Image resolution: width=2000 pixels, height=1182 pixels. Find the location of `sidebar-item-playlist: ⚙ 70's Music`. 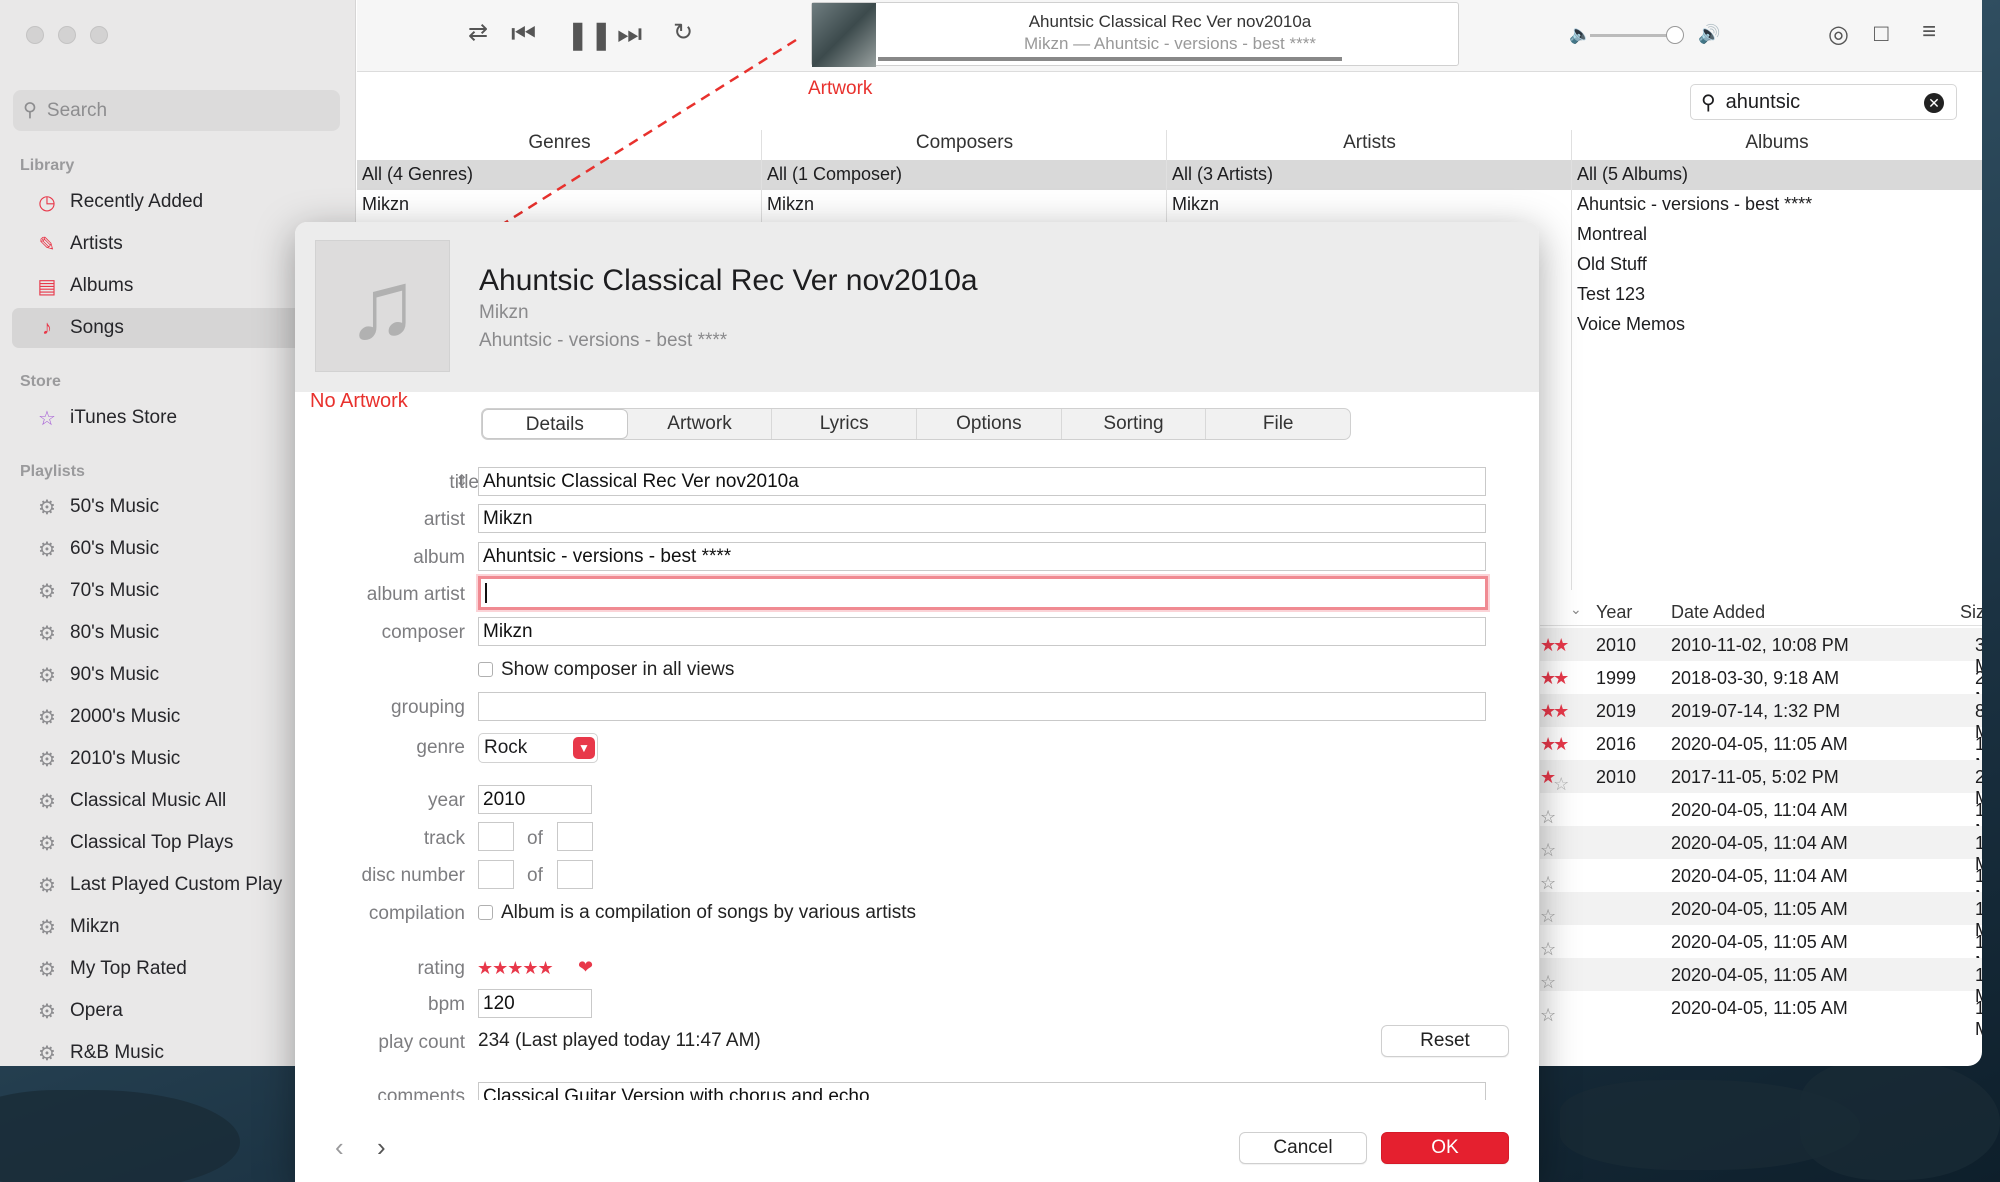

sidebar-item-playlist: ⚙ 70's Music is located at coordinates (177, 591).